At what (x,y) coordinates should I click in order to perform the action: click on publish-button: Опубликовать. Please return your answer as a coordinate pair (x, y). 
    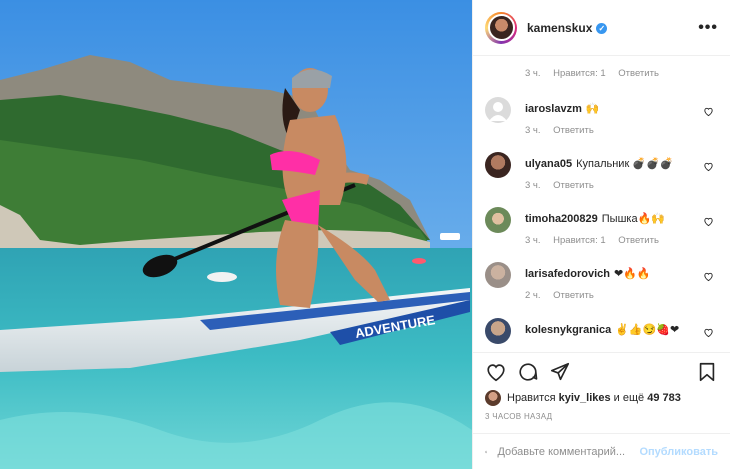
    Looking at the image, I should click on (678, 452).